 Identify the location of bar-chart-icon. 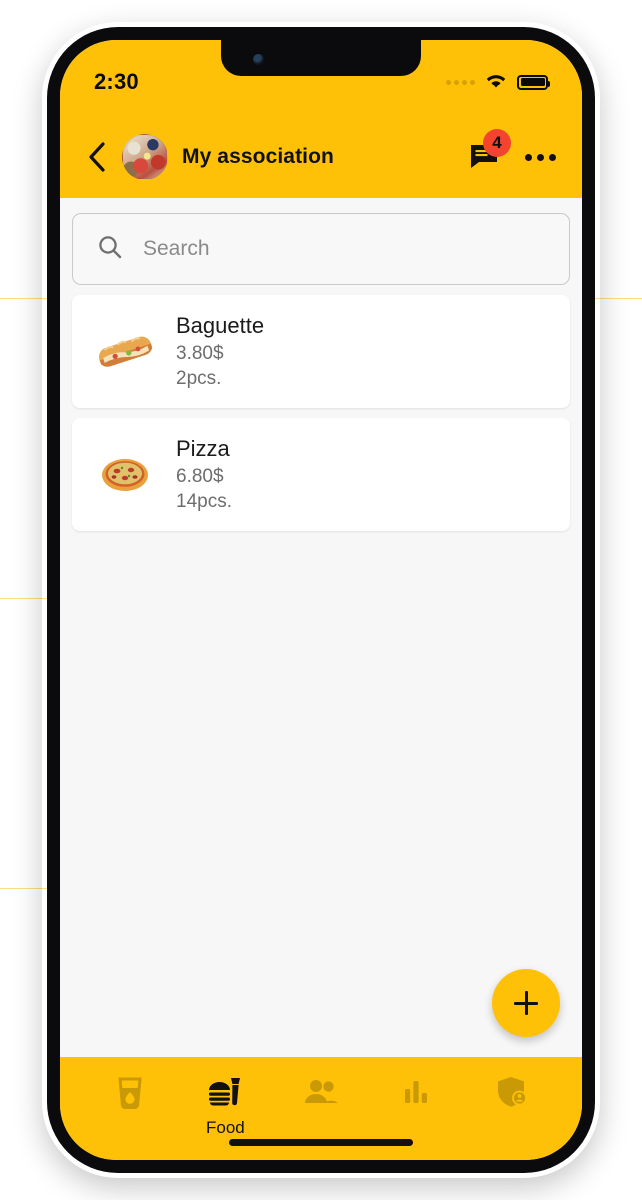
(417, 1093).